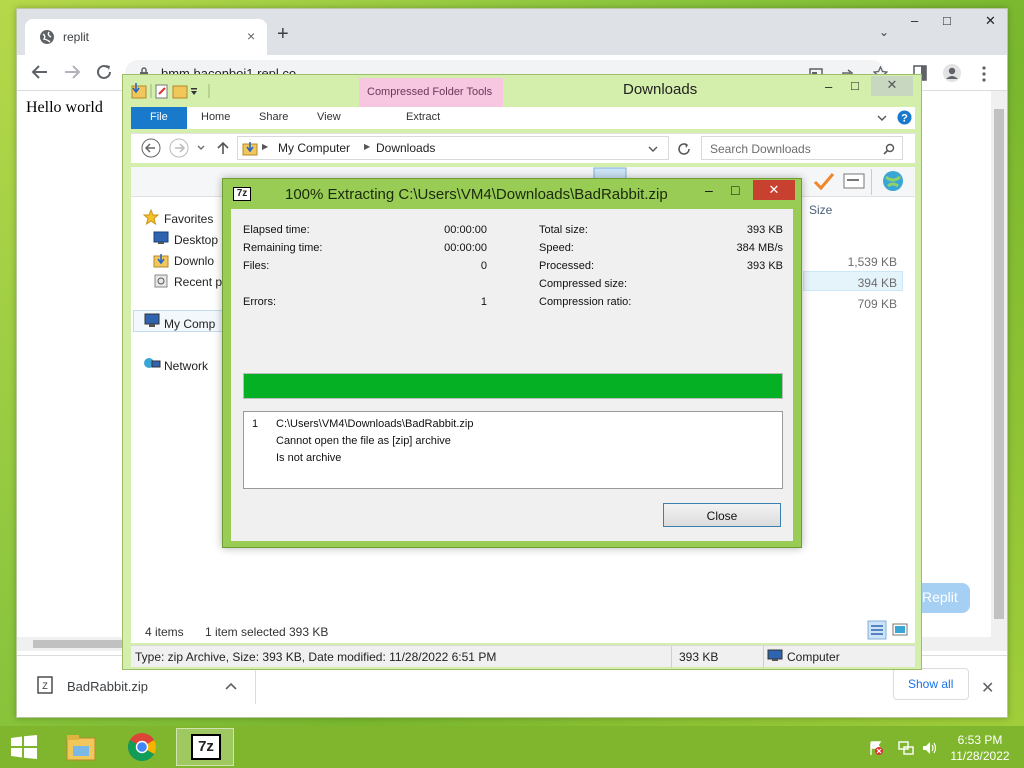 This screenshot has width=1024, height=768. Describe the element at coordinates (431, 93) in the screenshot. I see `compressed-folder-tools-tab: Compressed Folder Tools` at that location.